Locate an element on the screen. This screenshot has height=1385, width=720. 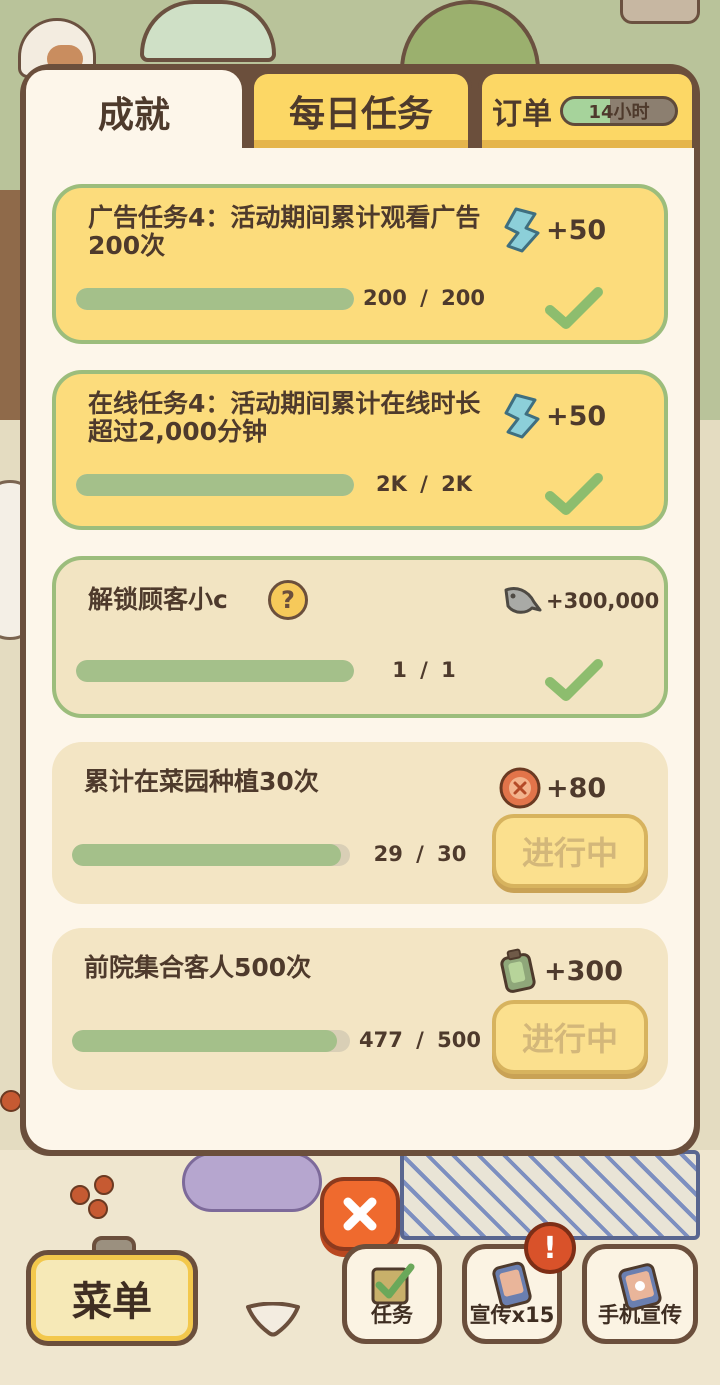
task-button: 任务 is located at coordinates (392, 1294).